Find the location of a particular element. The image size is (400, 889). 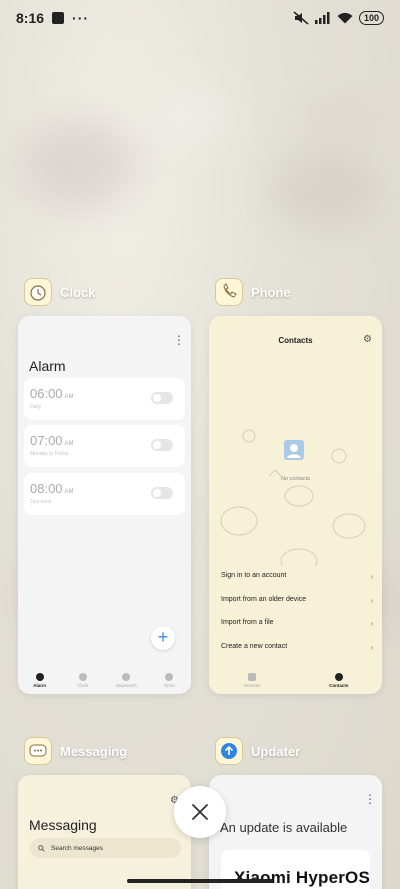

search-messages-field: Search messages is located at coordinates (105, 848).